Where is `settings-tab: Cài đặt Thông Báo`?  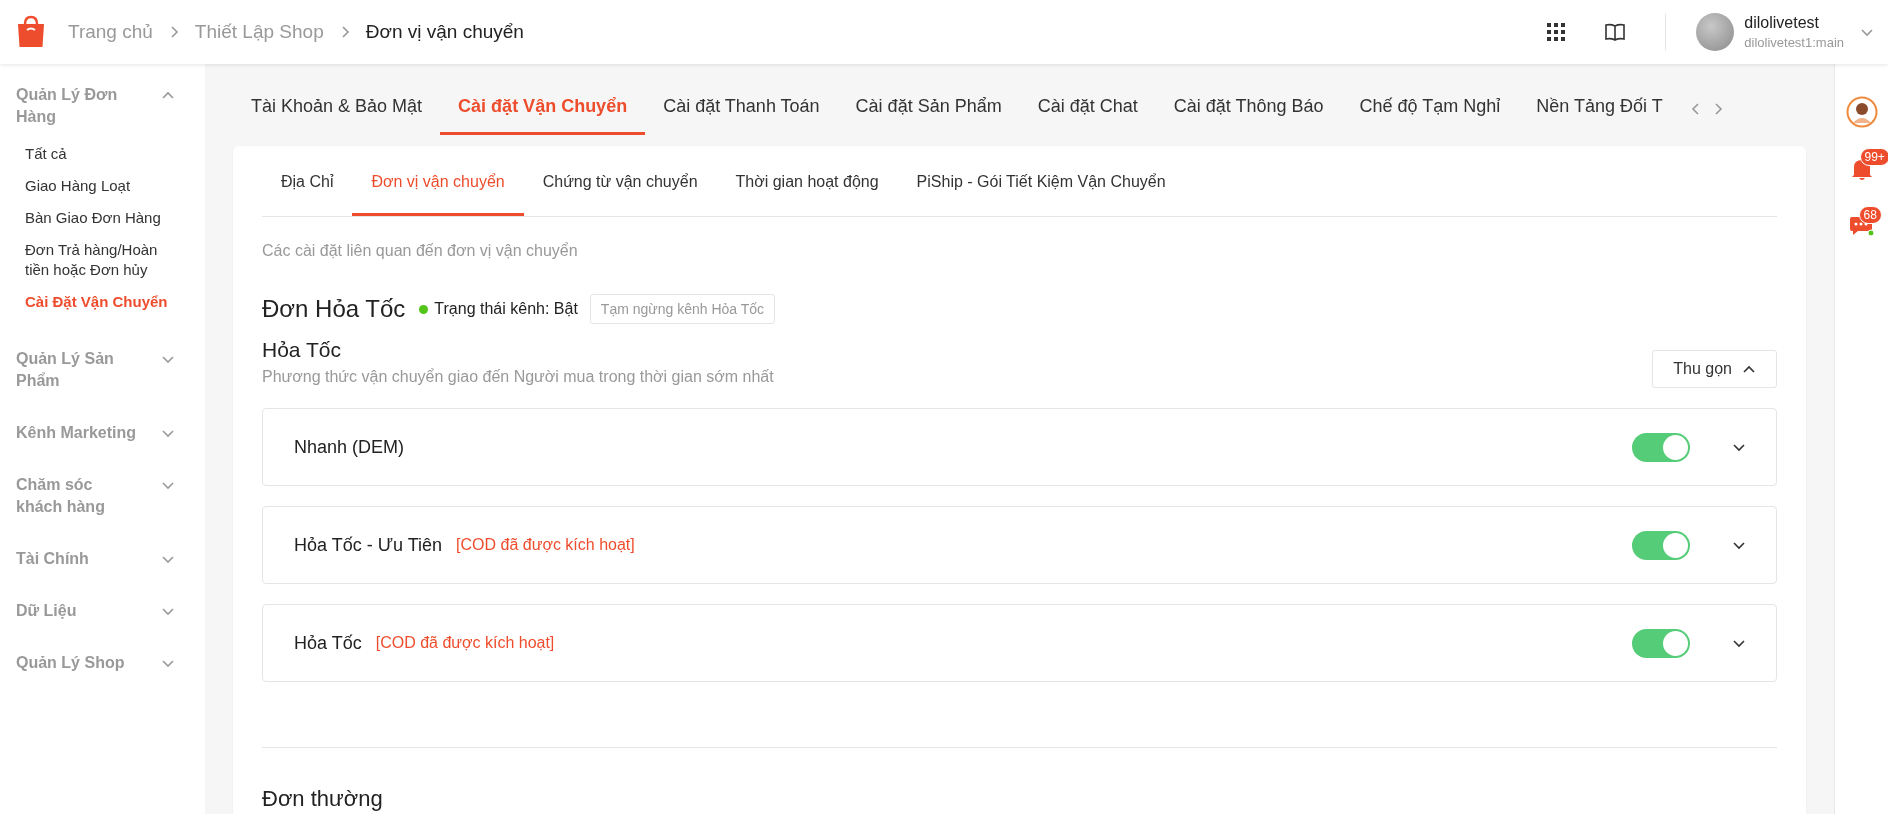 settings-tab: Cài đặt Thông Báo is located at coordinates (1248, 108).